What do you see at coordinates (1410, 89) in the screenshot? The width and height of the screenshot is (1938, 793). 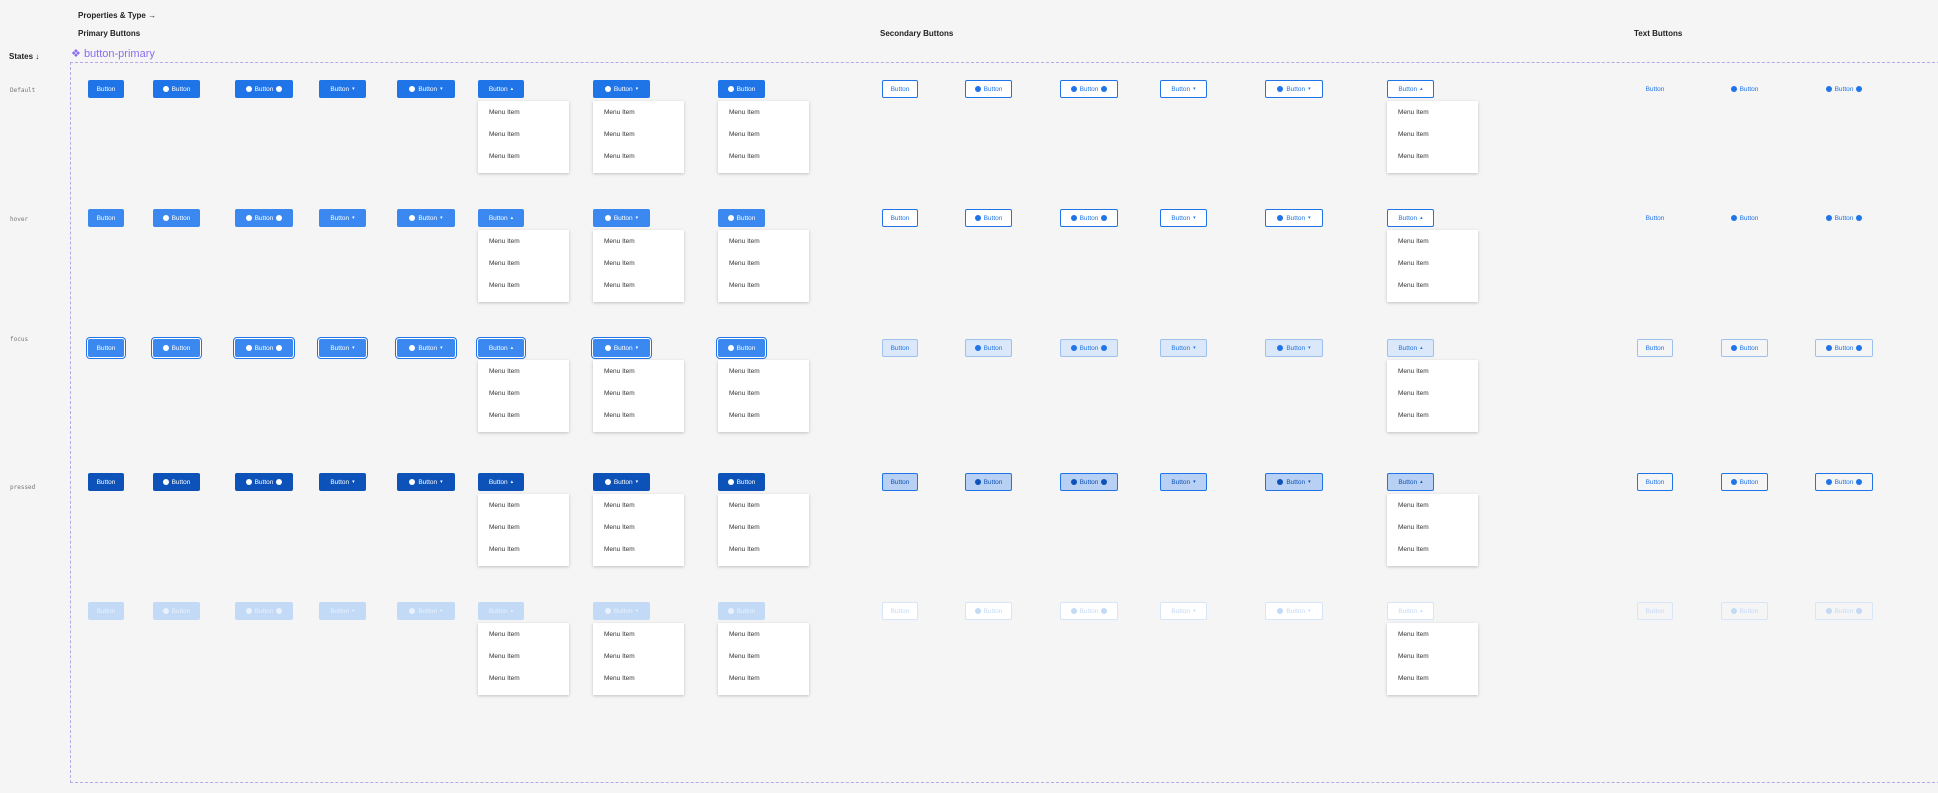 I see `button-default: Button ▴` at bounding box center [1410, 89].